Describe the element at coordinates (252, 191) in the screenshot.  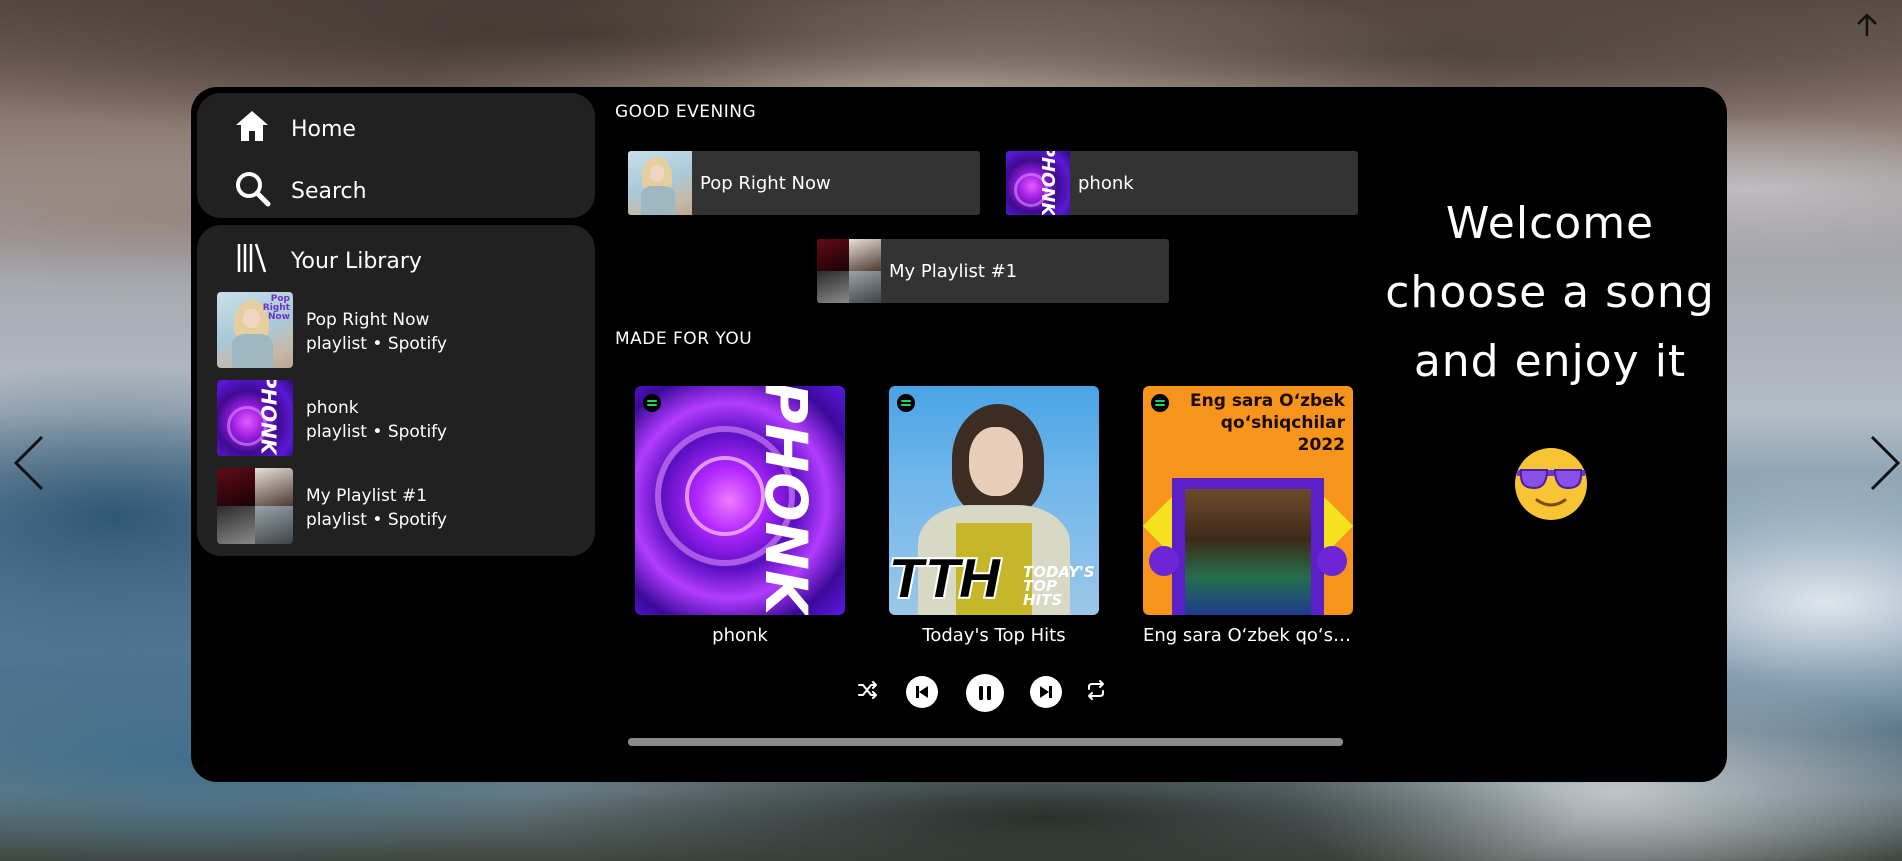
I see `search-icon` at that location.